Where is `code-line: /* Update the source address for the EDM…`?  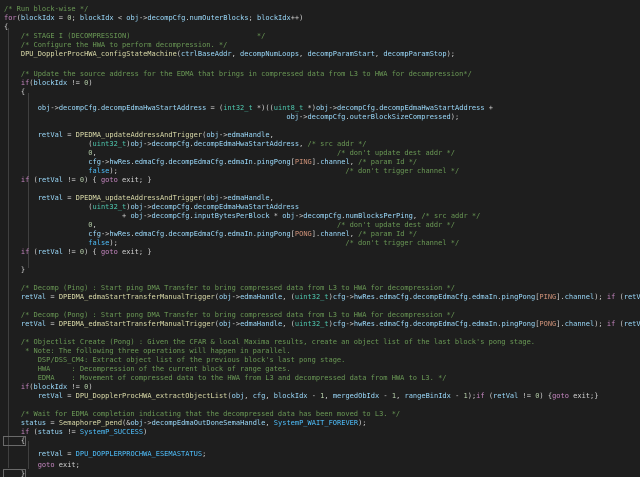
code-line: /* Update the source address for the EDM… is located at coordinates (322, 74).